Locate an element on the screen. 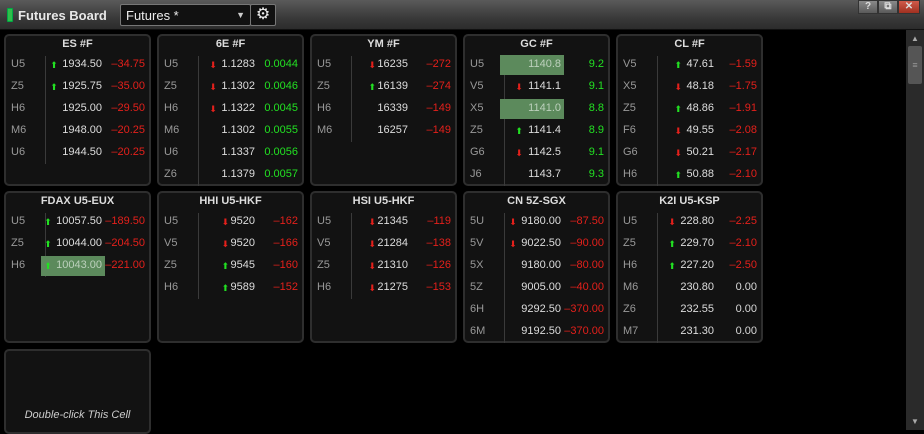 This screenshot has width=924, height=434. quote-row: F6 ⬇ 49.55 –2.08 is located at coordinates (689, 131).